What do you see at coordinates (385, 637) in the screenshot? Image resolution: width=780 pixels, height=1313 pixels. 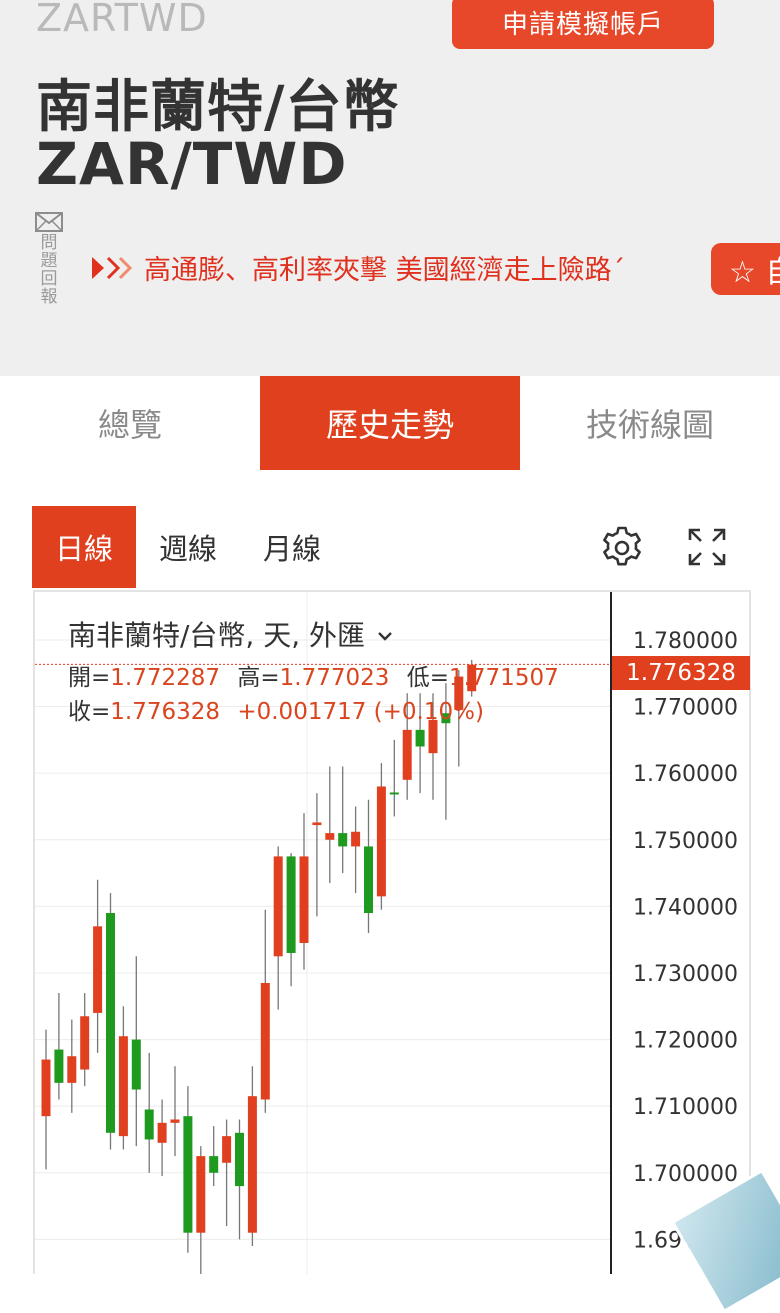 I see `chevron-down-icon` at bounding box center [385, 637].